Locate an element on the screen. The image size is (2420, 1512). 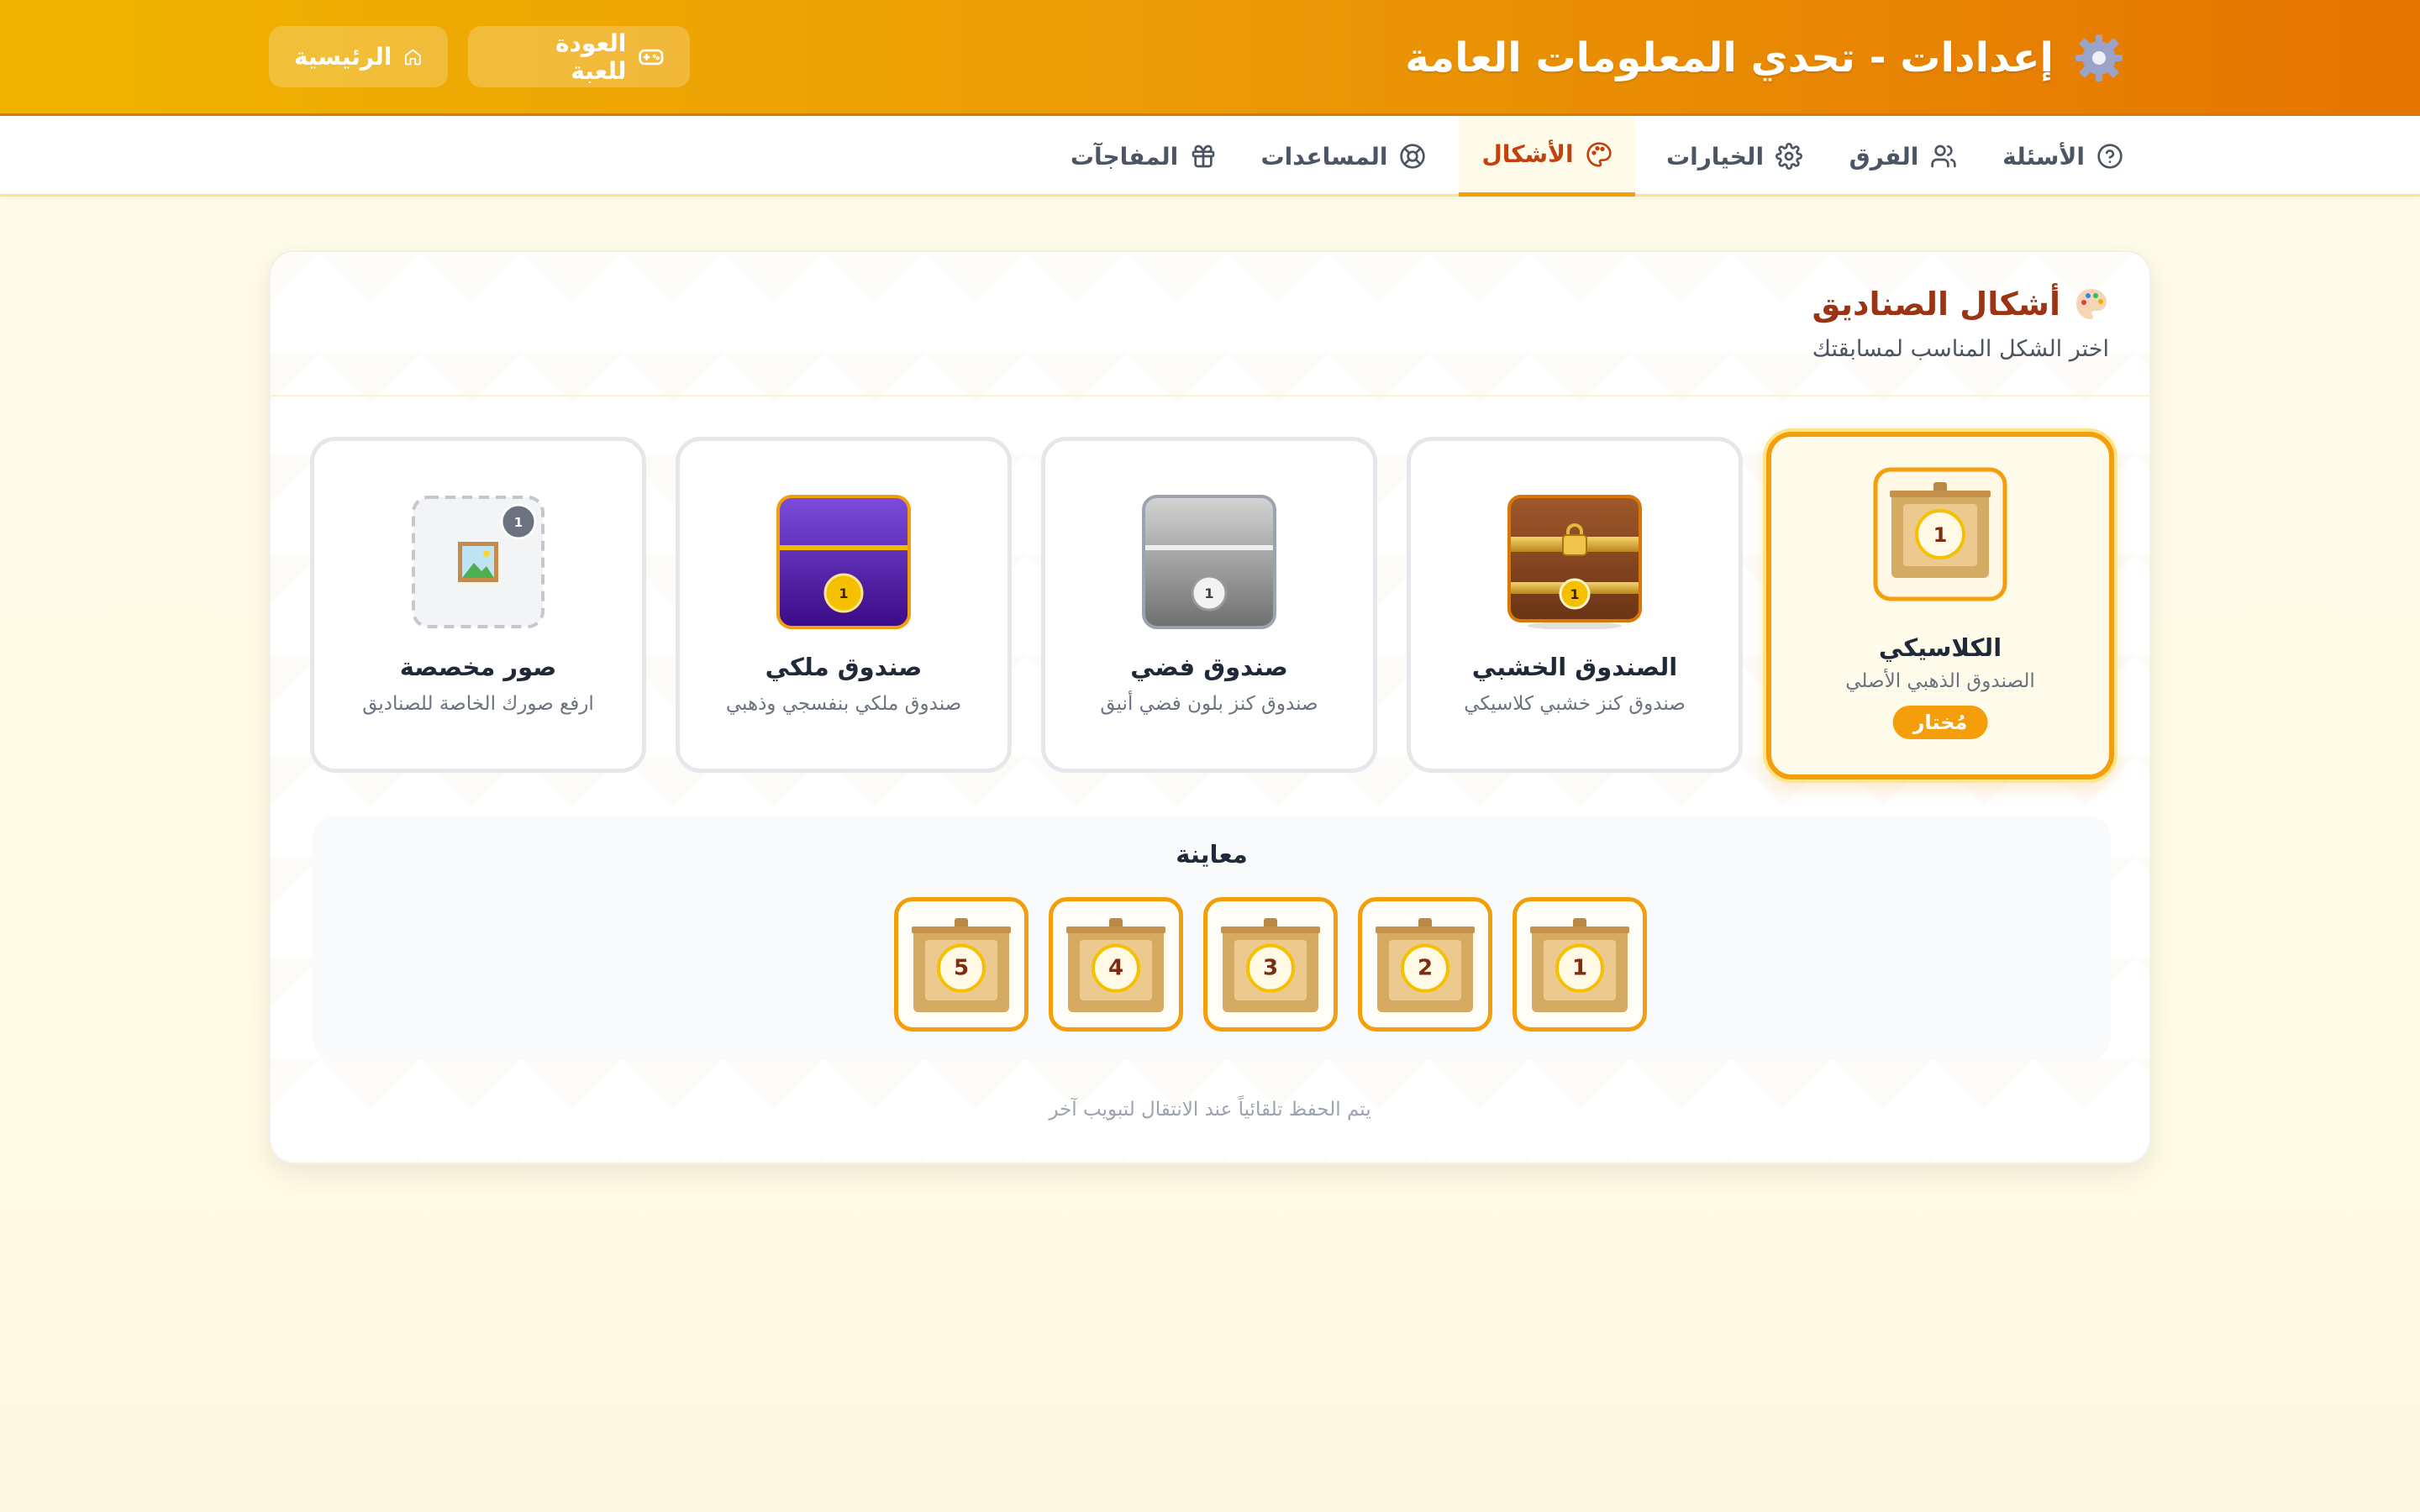
shape-description: ارفع صورك الخاصة للصناديق is located at coordinates (478, 704).